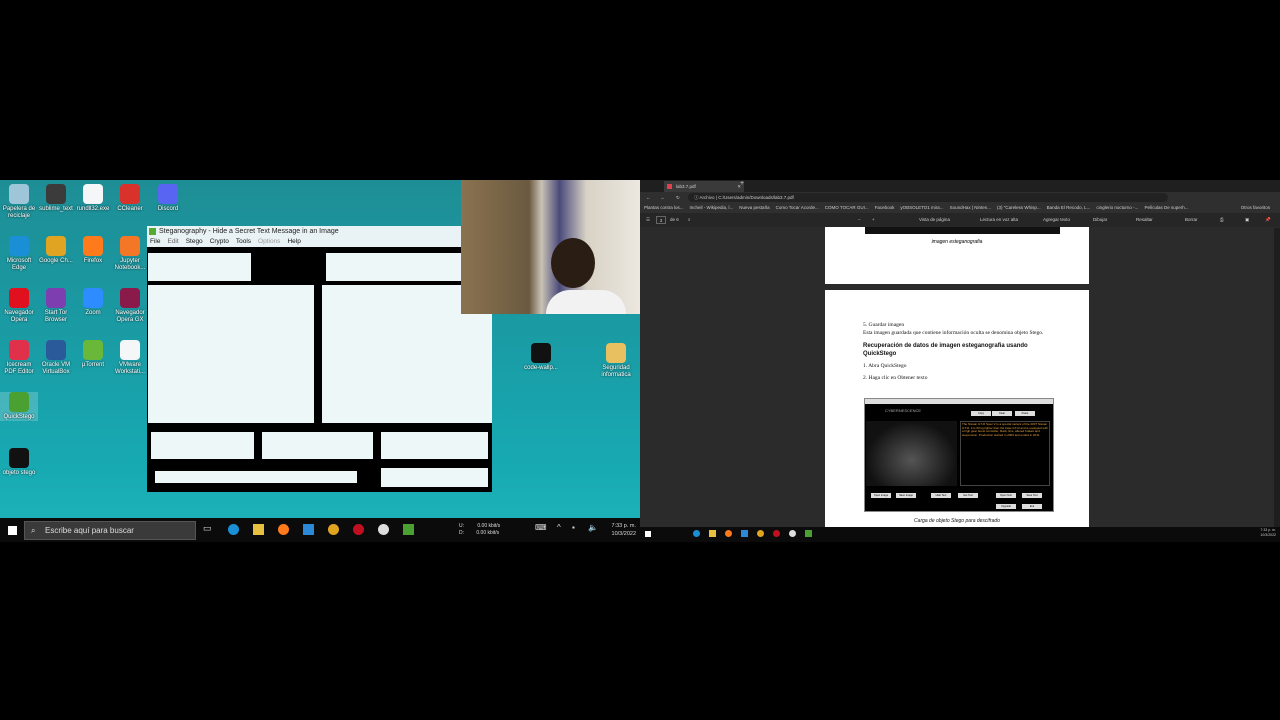 The width and height of the screenshot is (1280, 720). What do you see at coordinates (662, 197) in the screenshot?
I see `forward-icon: →` at bounding box center [662, 197].